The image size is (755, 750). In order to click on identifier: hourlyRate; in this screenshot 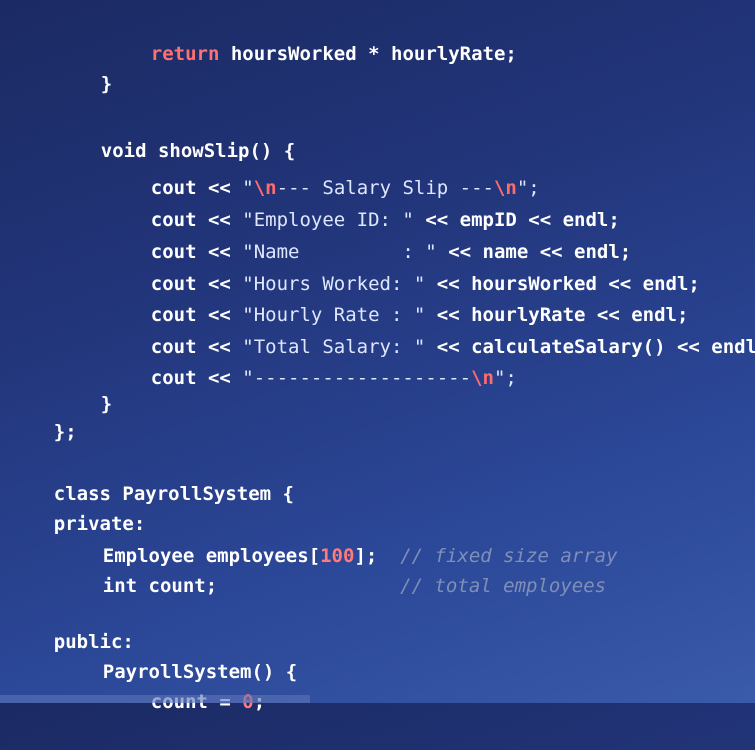, I will do `click(448, 54)`.